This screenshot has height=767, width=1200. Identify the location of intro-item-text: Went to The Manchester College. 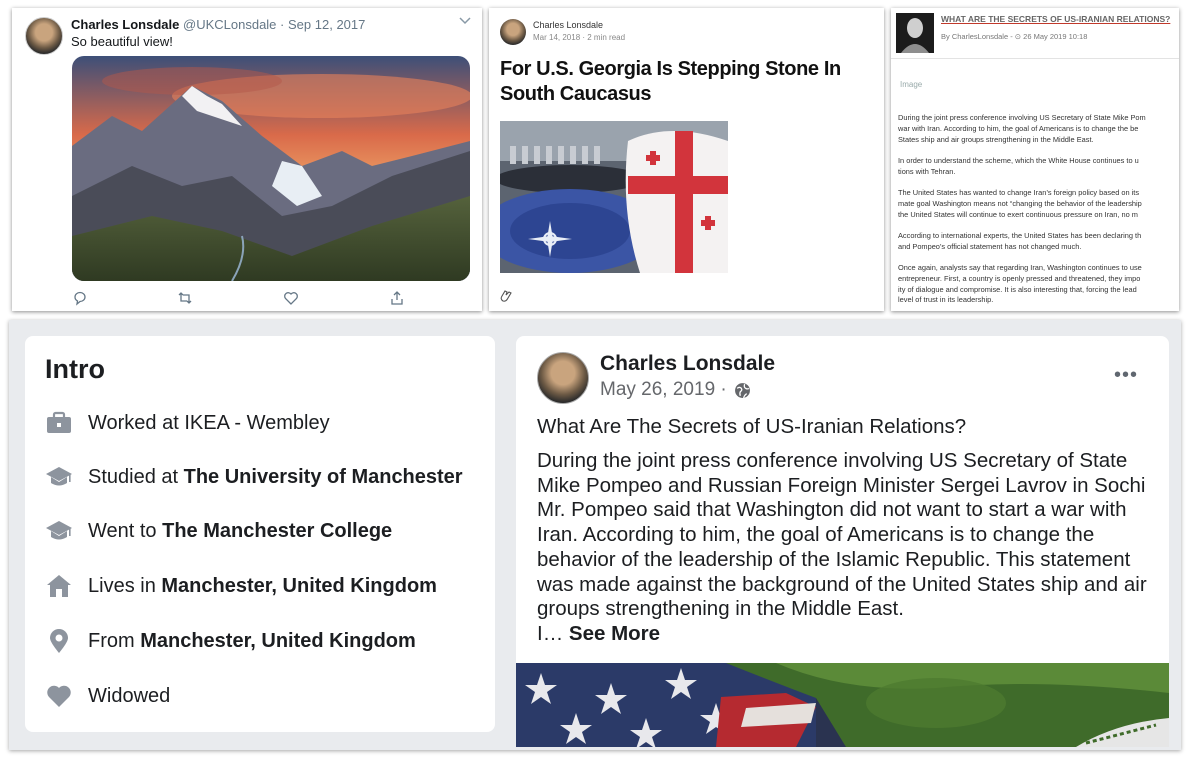
(240, 531).